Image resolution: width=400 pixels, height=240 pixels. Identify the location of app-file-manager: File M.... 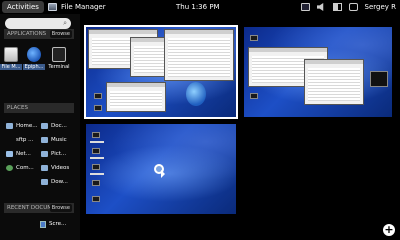
(11, 59).